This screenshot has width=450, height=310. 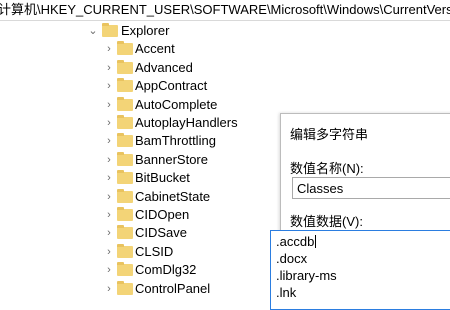 I want to click on tree-item-label: AutoComplete, so click(x=176, y=104).